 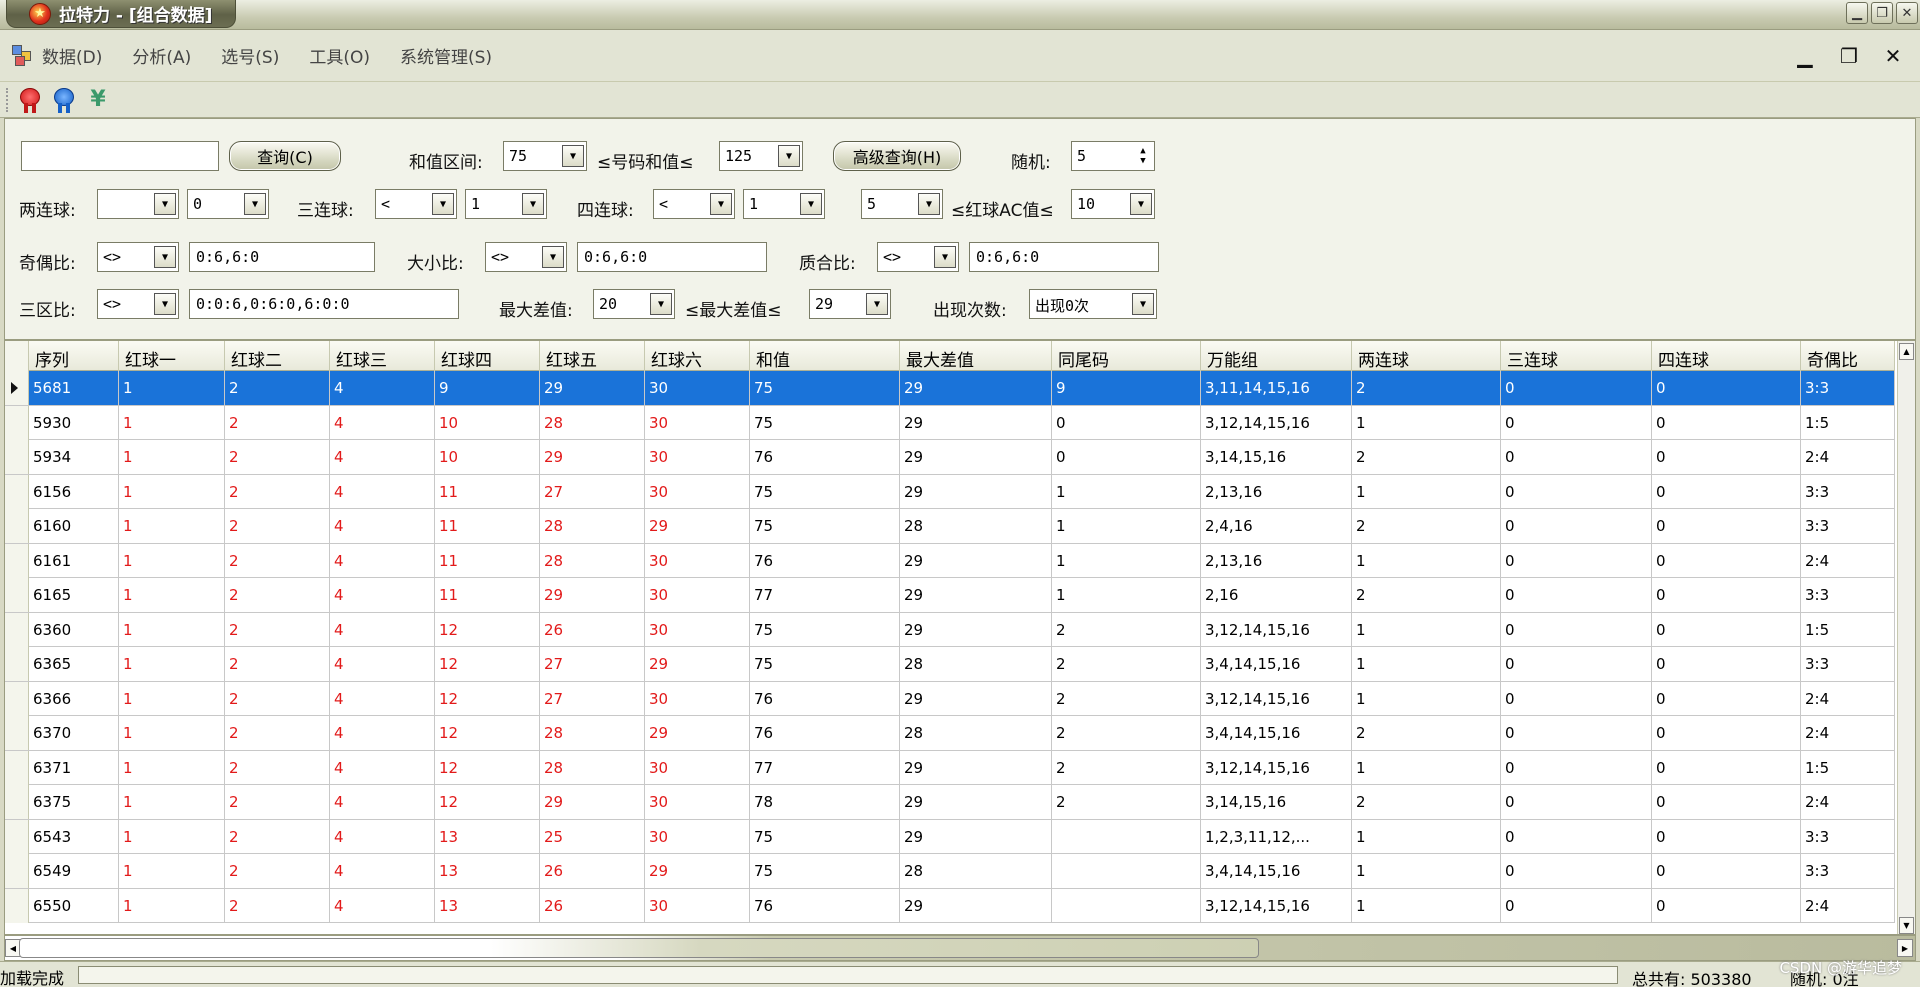 What do you see at coordinates (74, 871) in the screenshot?
I see `table-cell: 6549` at bounding box center [74, 871].